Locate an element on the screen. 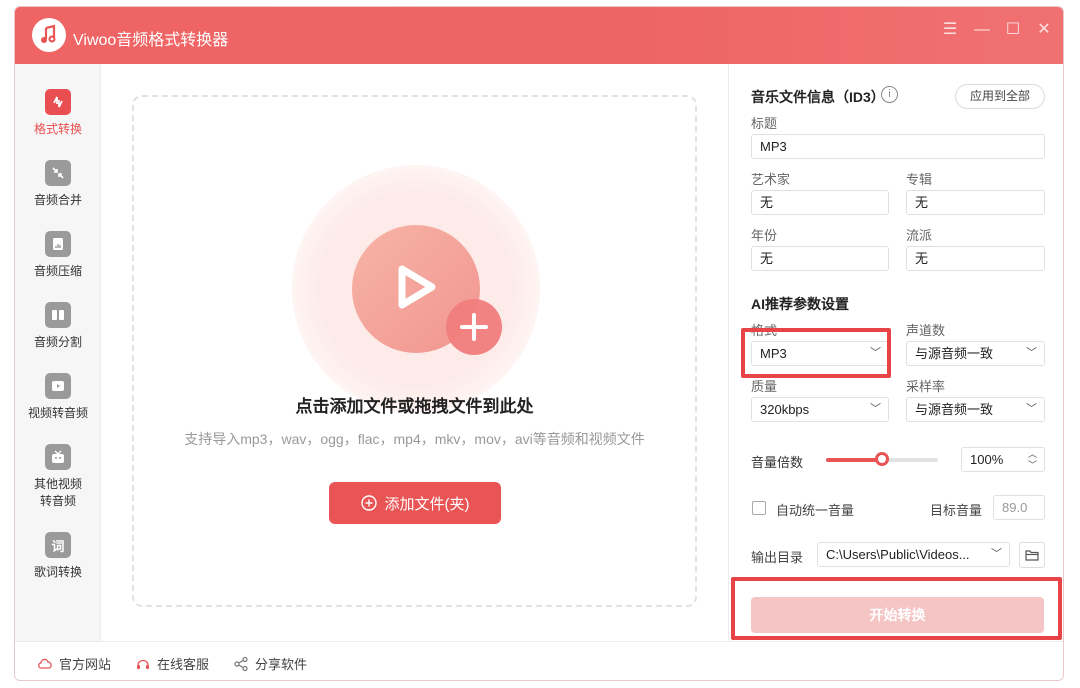 This screenshot has width=1080, height=688. maximize-icon: ☐ is located at coordinates (1013, 30).